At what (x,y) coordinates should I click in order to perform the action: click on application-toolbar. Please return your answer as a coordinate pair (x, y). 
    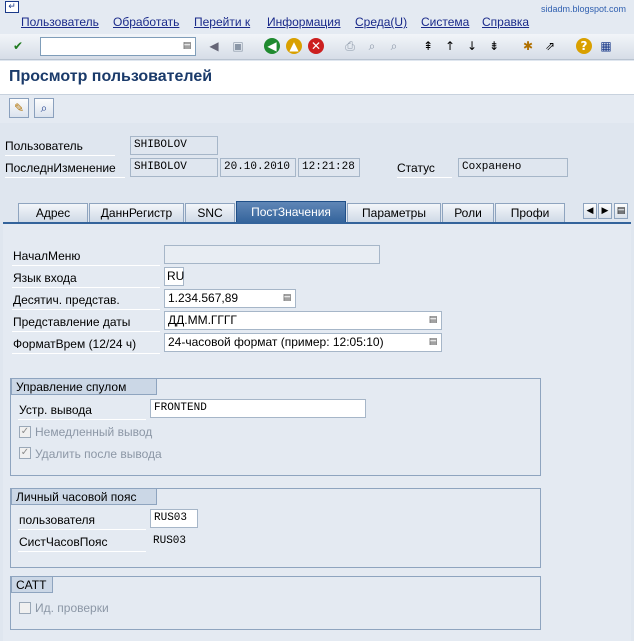
    Looking at the image, I should click on (317, 109).